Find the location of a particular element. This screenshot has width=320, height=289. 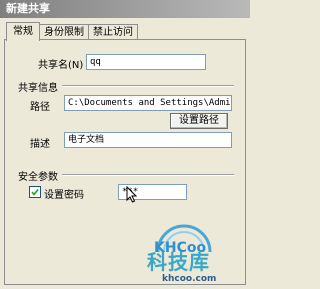

checkmark-icon is located at coordinates (35, 192).